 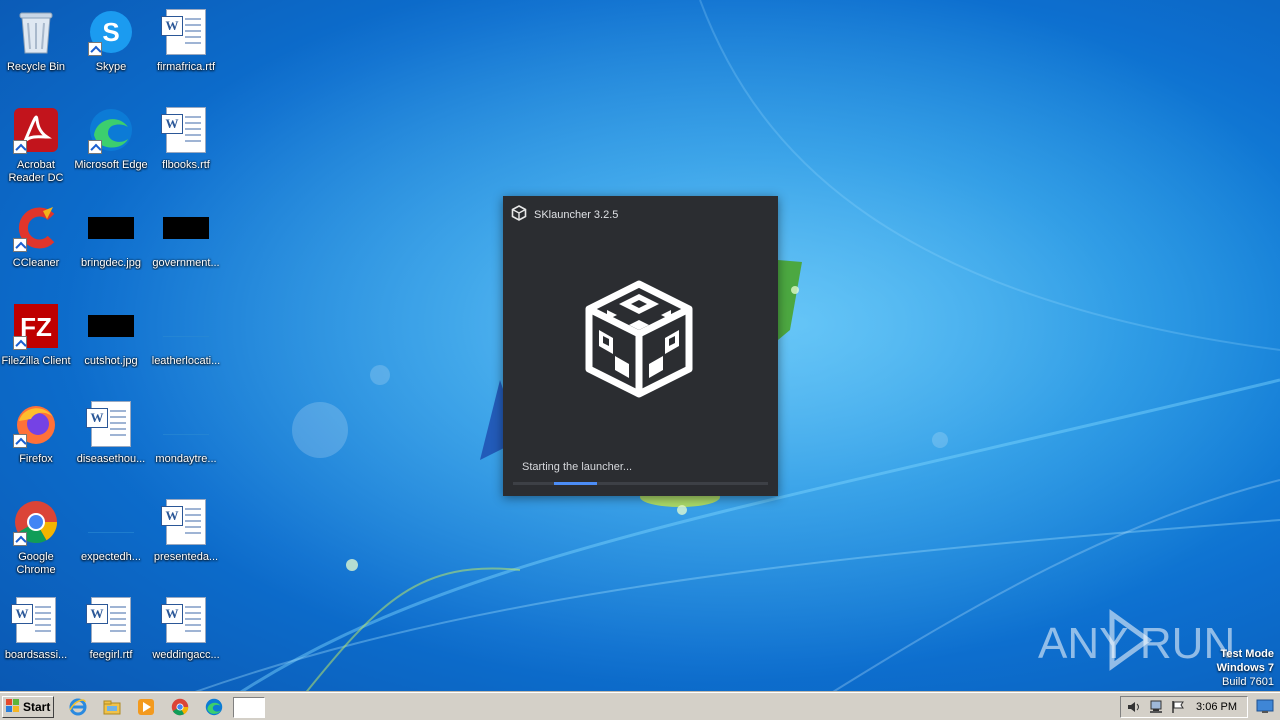 What do you see at coordinates (640, 706) in the screenshot?
I see `taskbar: Start 3:06 PM` at bounding box center [640, 706].